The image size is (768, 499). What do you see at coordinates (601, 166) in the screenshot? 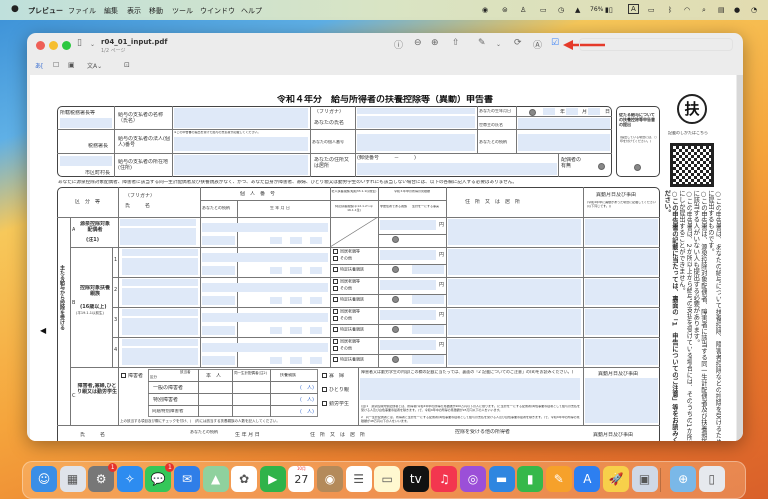
I see `spouse-dropdown` at bounding box center [601, 166].